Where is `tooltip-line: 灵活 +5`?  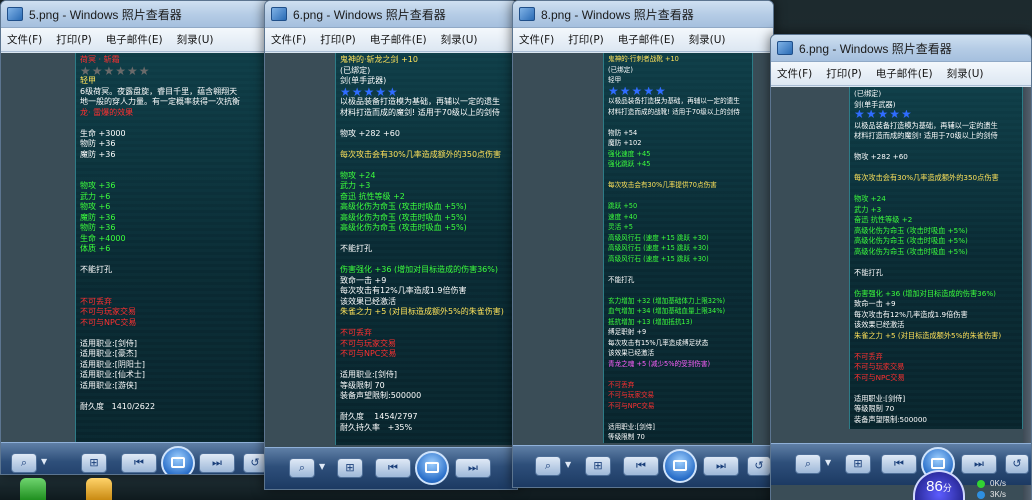
tooltip-line: 灵活 +5 is located at coordinates (621, 227).